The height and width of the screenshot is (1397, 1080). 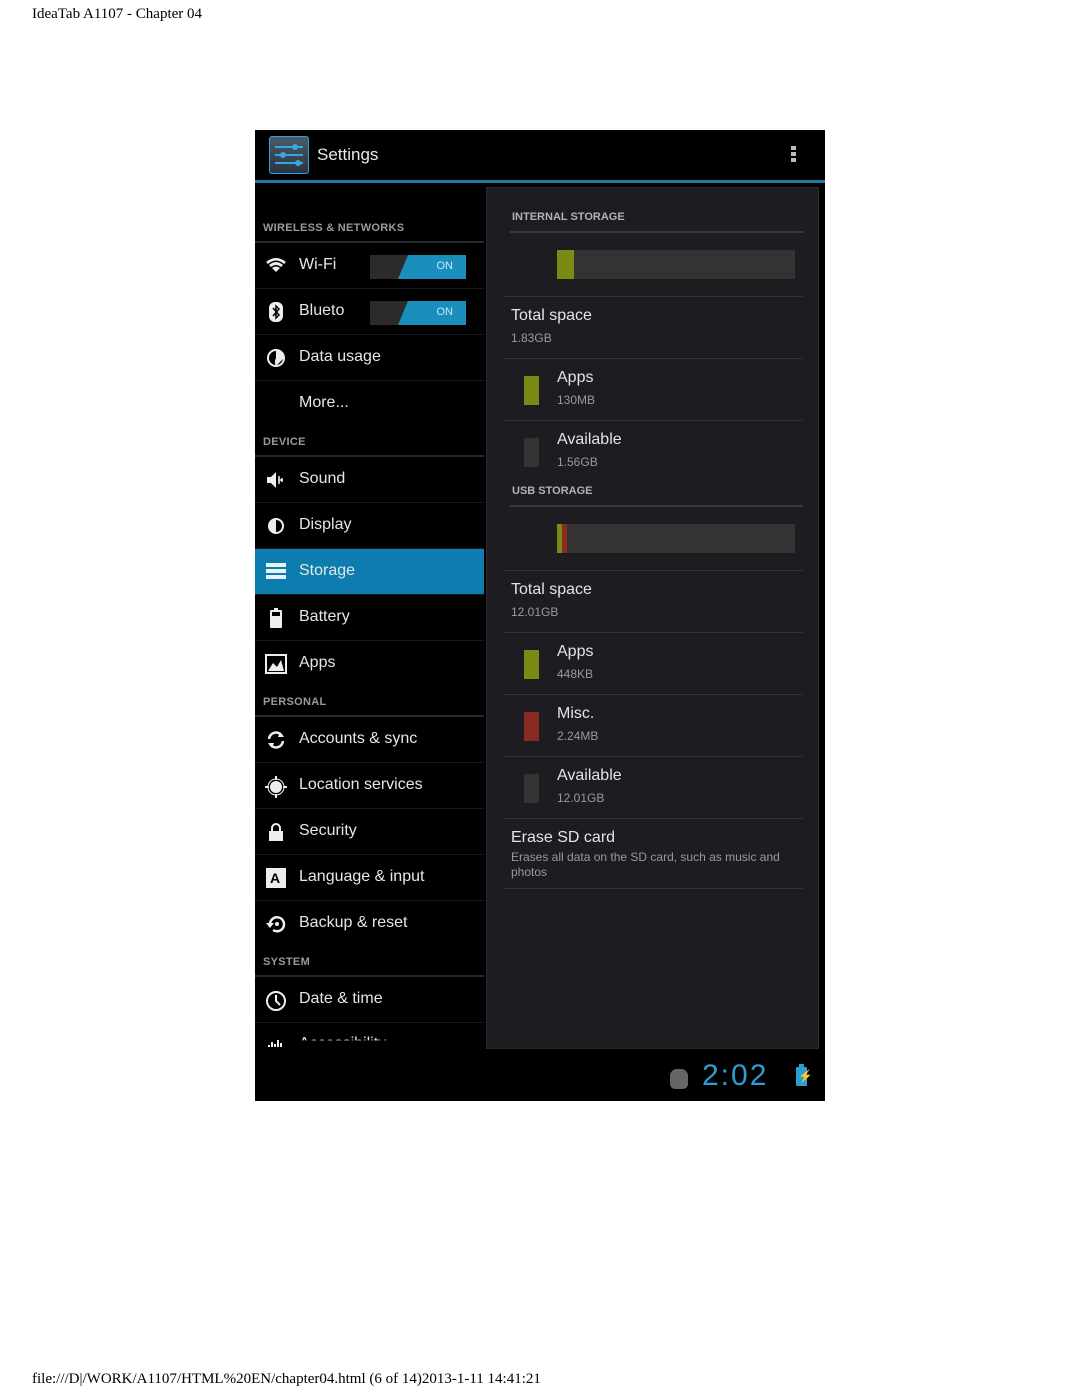 What do you see at coordinates (576, 713) in the screenshot?
I see `row-title: Misc.` at bounding box center [576, 713].